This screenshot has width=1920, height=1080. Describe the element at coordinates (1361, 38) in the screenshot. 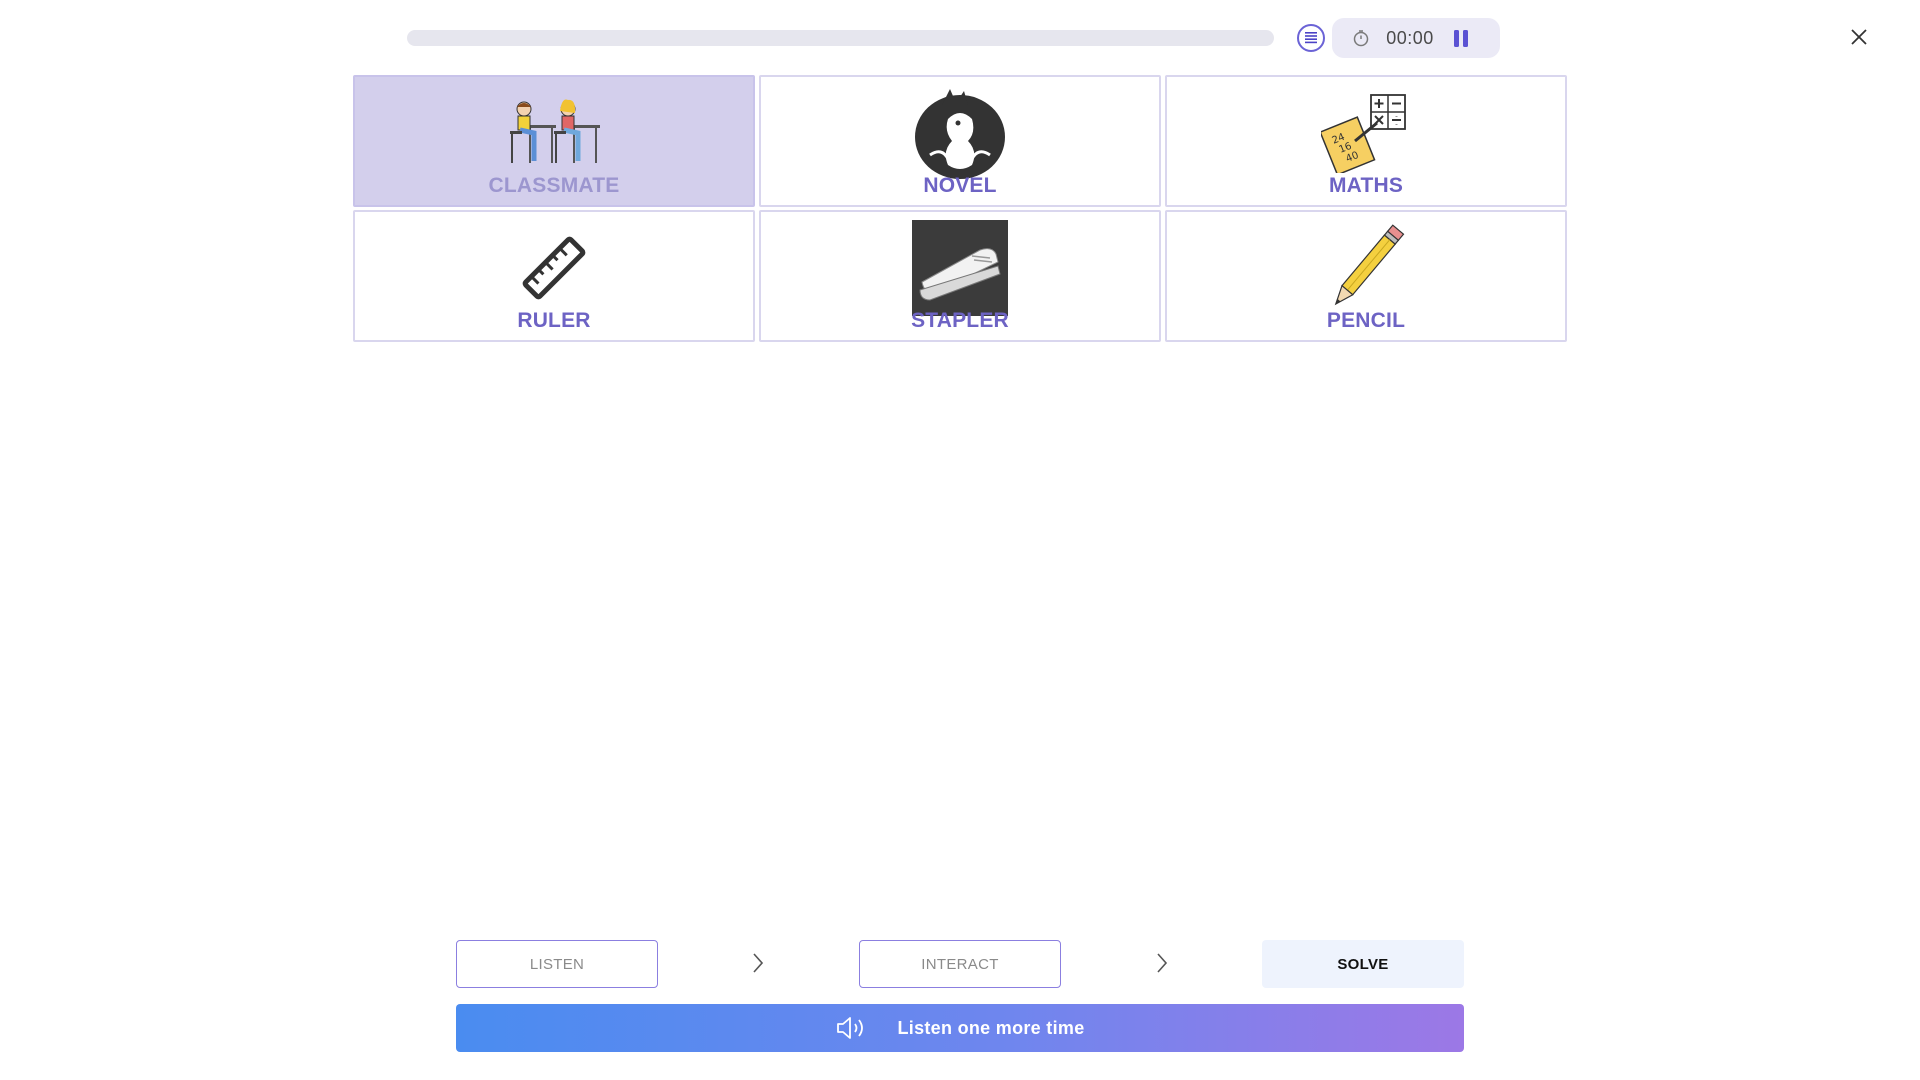

I see `stopwatch-icon` at that location.